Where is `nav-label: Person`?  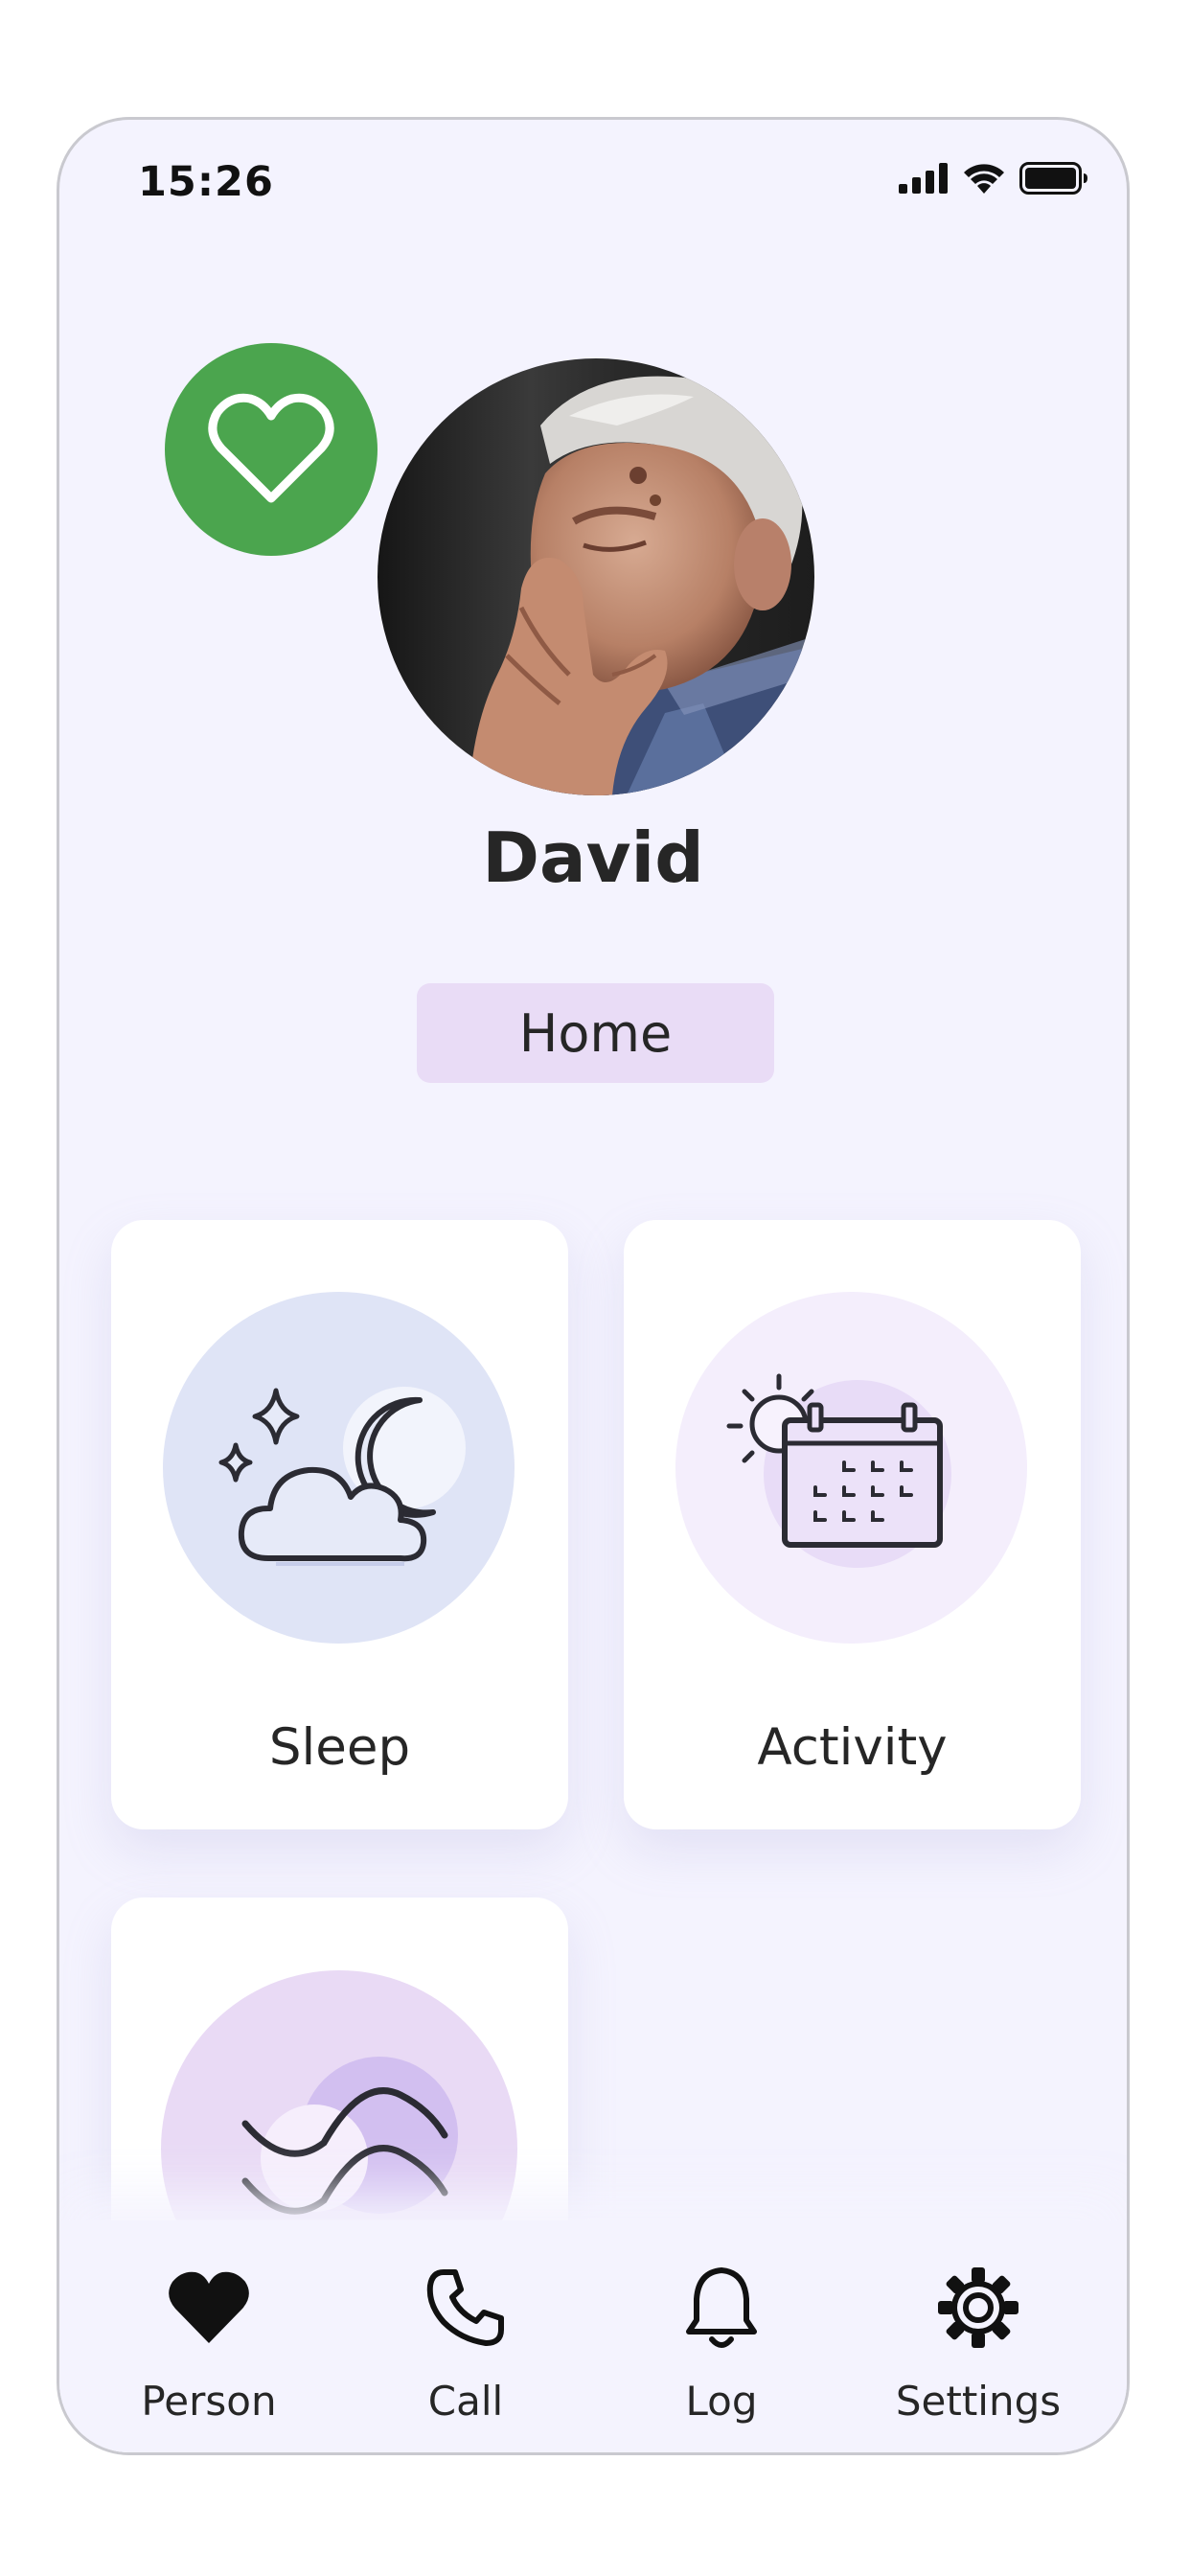
nav-label: Person is located at coordinates (209, 2401).